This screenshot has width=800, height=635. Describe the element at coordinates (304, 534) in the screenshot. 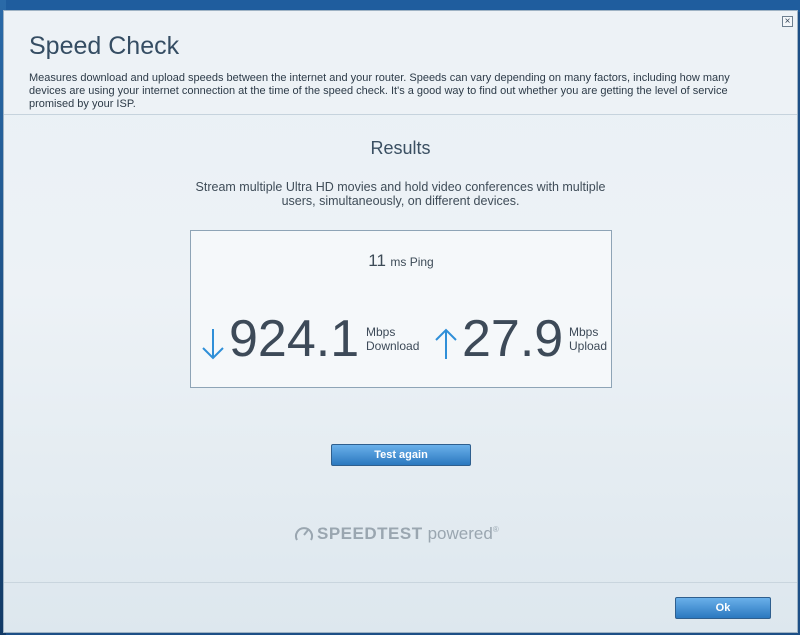

I see `speedtest-gauge-icon` at that location.